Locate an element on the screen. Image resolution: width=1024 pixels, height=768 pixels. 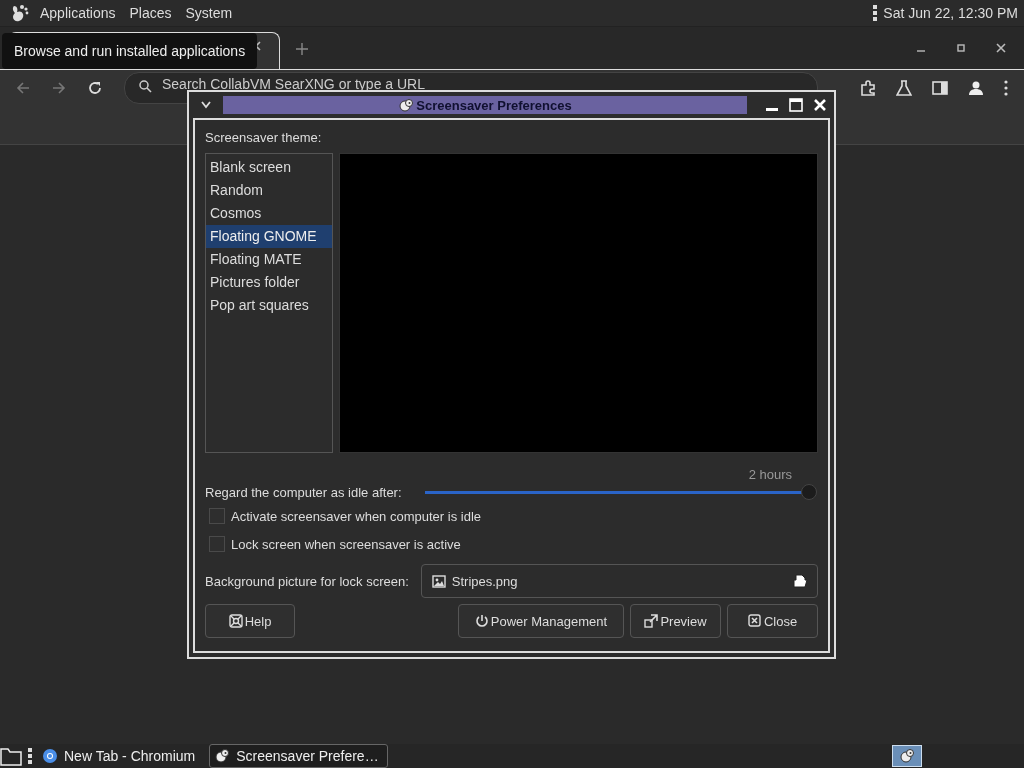
forward-arrow-icon is located at coordinates (59, 88).